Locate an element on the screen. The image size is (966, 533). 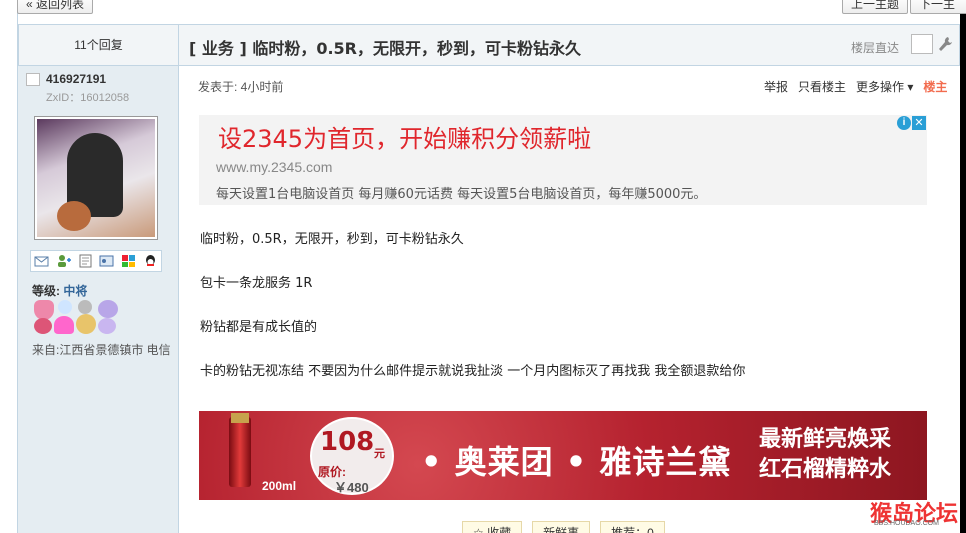
price-badge: 108 元 原价: ￥480 is located at coordinates (352, 456).